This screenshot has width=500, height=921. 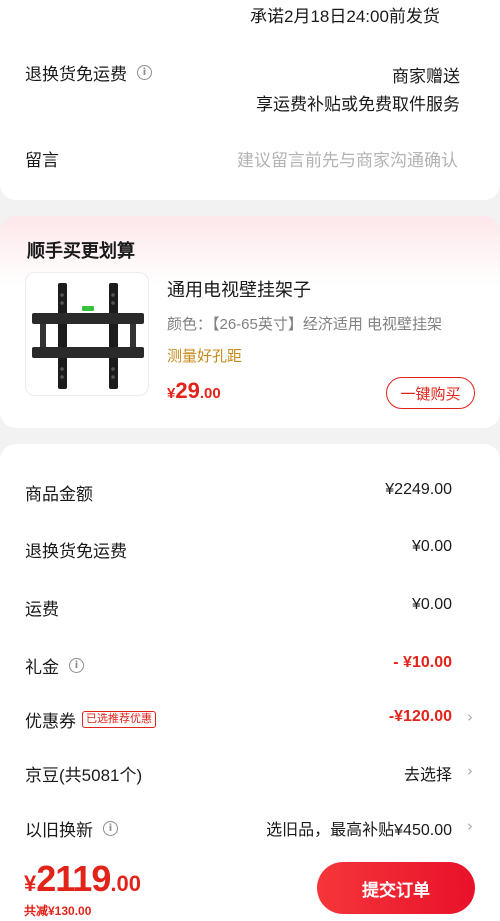 What do you see at coordinates (205, 356) in the screenshot?
I see `product-note: 测量好孔距` at bounding box center [205, 356].